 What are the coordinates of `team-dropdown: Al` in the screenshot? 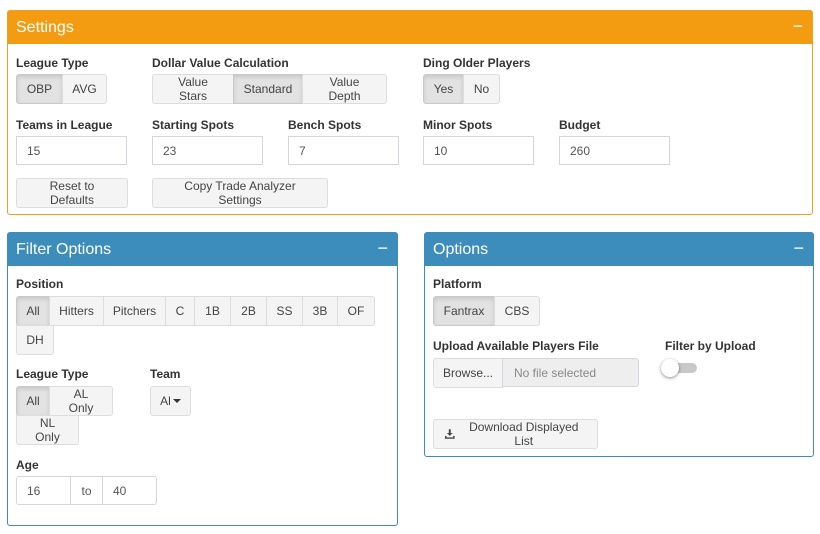 It's located at (170, 401).